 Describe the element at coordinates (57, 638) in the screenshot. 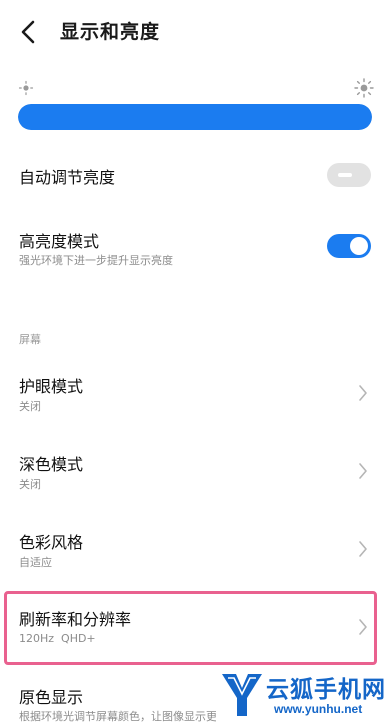

I see `refresh-rate-value: 120Hz QHD+` at that location.